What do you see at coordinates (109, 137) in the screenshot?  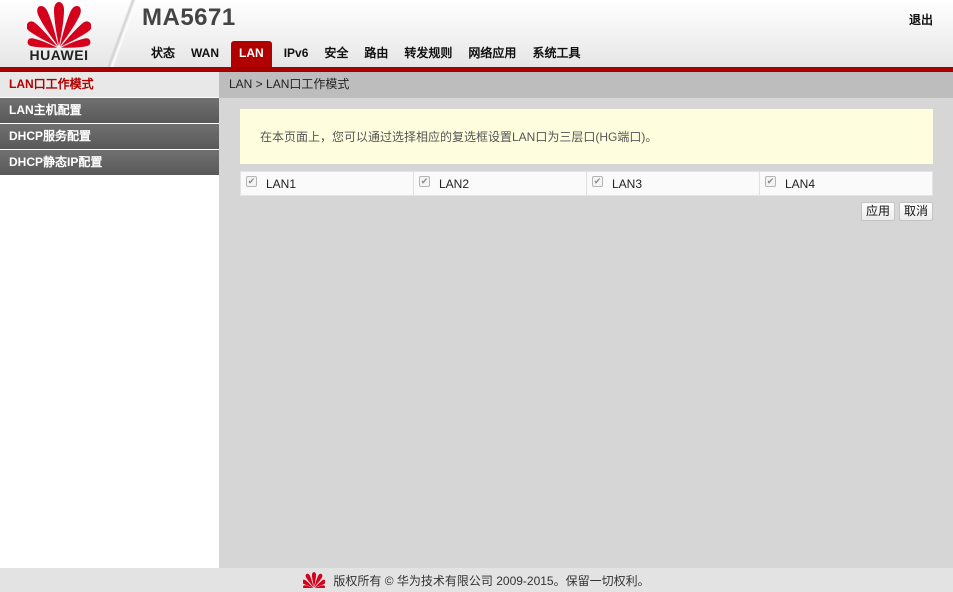 I see `sidebar-item-dhcp-service: DHCP服务配置` at bounding box center [109, 137].